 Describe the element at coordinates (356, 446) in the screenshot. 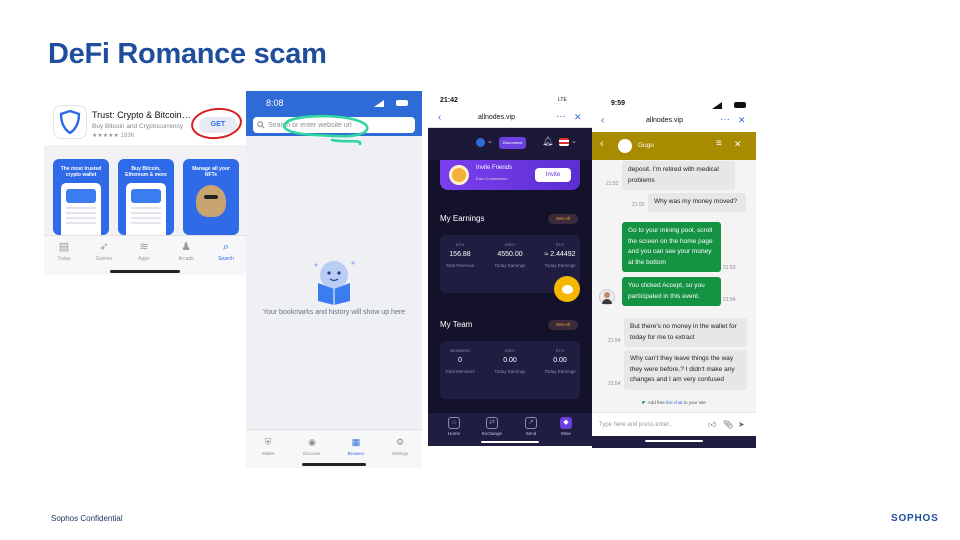

I see `tab-browser: ▦ Browser` at that location.